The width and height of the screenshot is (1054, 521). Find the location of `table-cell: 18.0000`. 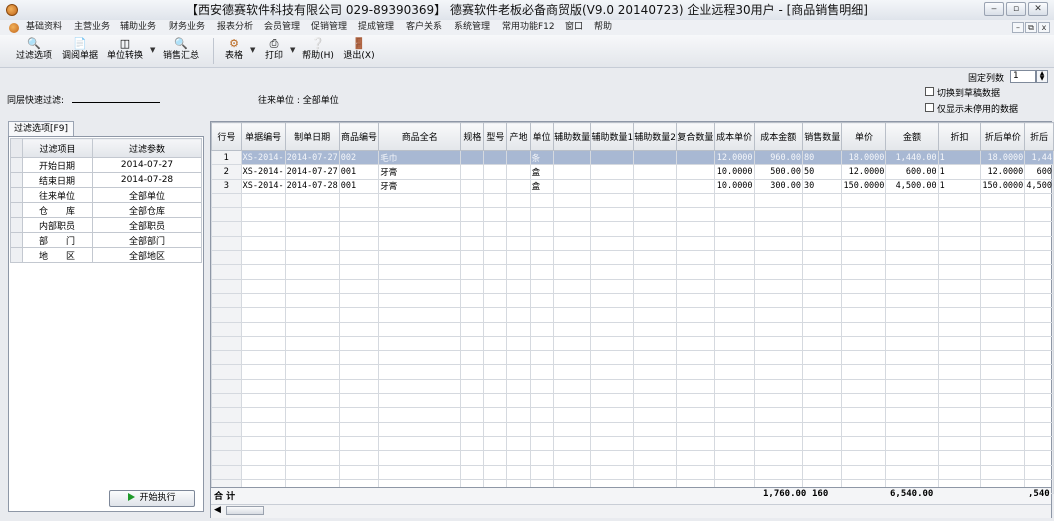

table-cell: 18.0000 is located at coordinates (1003, 157).